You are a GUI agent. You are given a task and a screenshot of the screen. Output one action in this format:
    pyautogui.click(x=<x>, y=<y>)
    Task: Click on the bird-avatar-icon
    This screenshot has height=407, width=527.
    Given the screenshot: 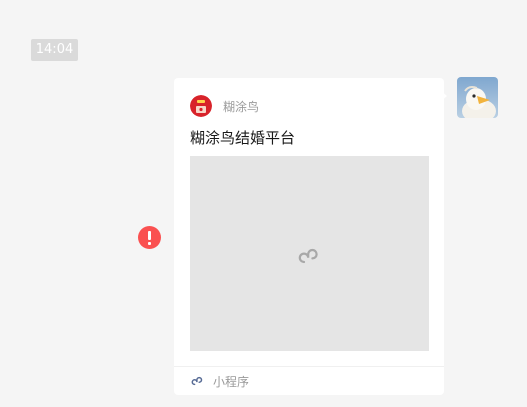 What is the action you would take?
    pyautogui.click(x=477, y=97)
    